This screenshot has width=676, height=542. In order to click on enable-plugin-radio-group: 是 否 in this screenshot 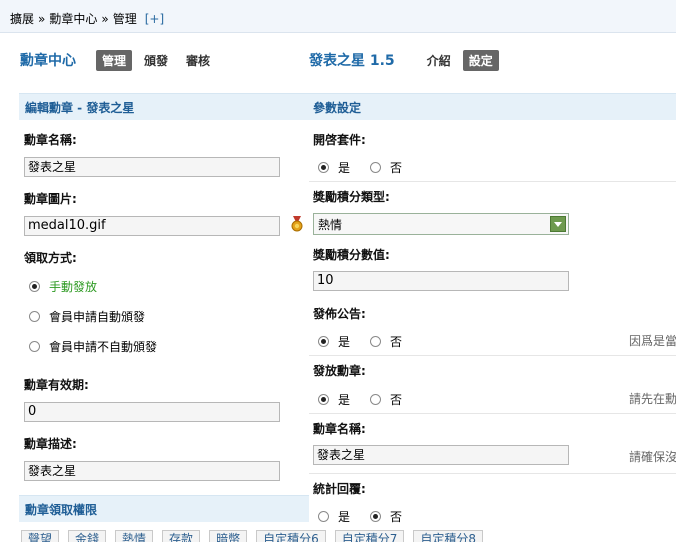, I will do `click(370, 167)`.